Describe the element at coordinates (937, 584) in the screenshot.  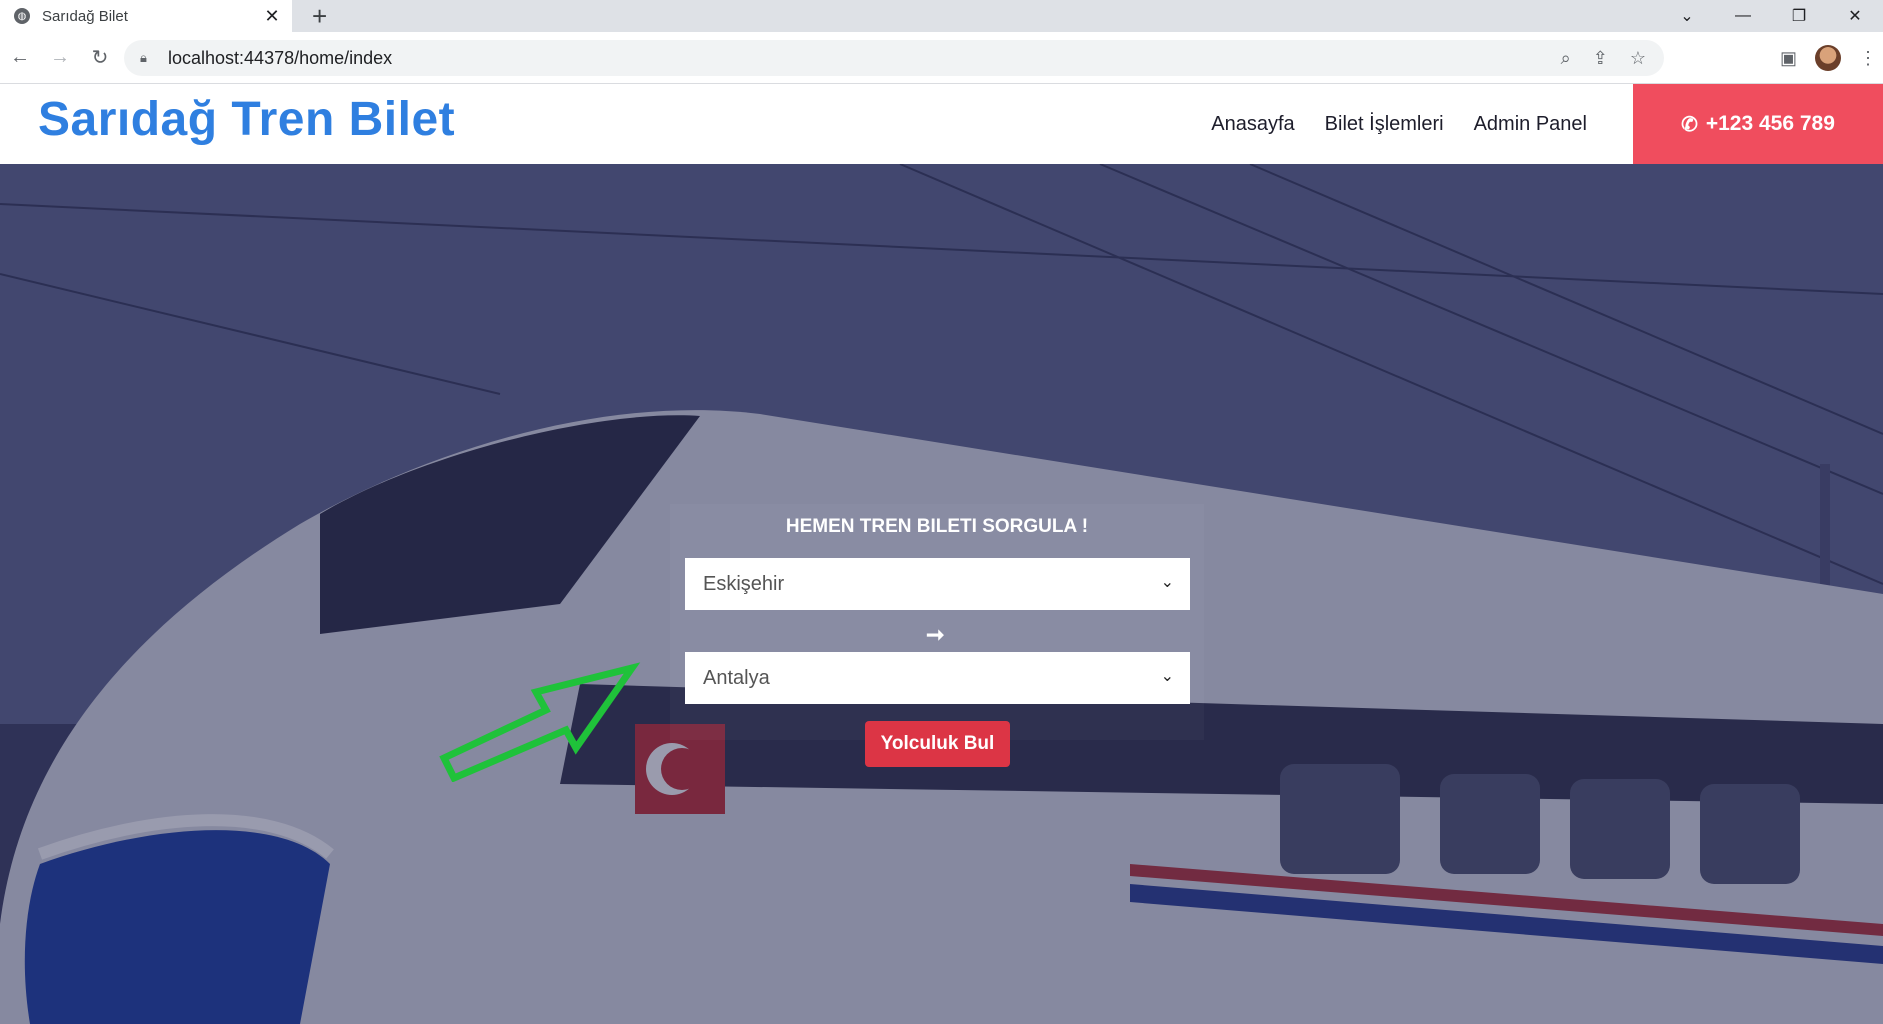
I see `departure-select: Eskişehir ⌄` at that location.